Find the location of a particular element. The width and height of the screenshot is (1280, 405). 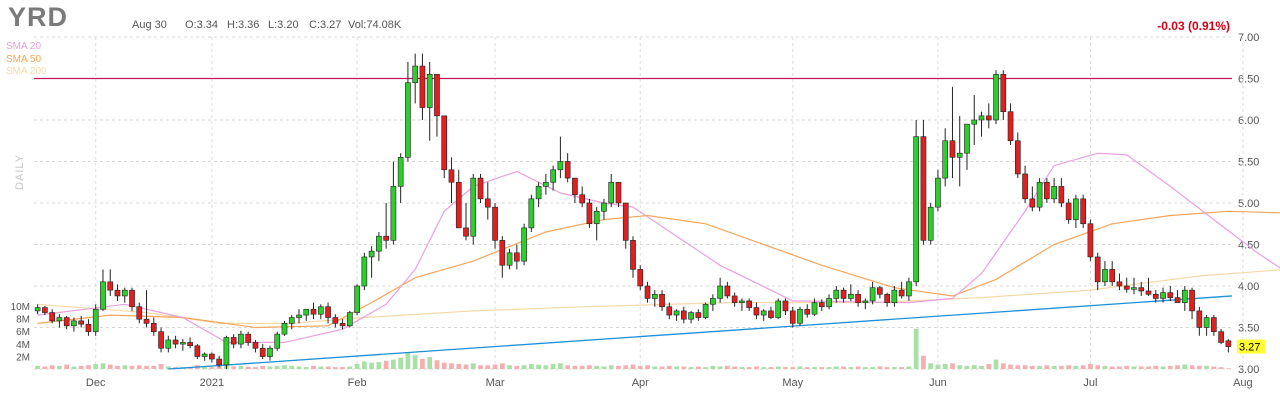

x-tick-label: Mar is located at coordinates (495, 383).